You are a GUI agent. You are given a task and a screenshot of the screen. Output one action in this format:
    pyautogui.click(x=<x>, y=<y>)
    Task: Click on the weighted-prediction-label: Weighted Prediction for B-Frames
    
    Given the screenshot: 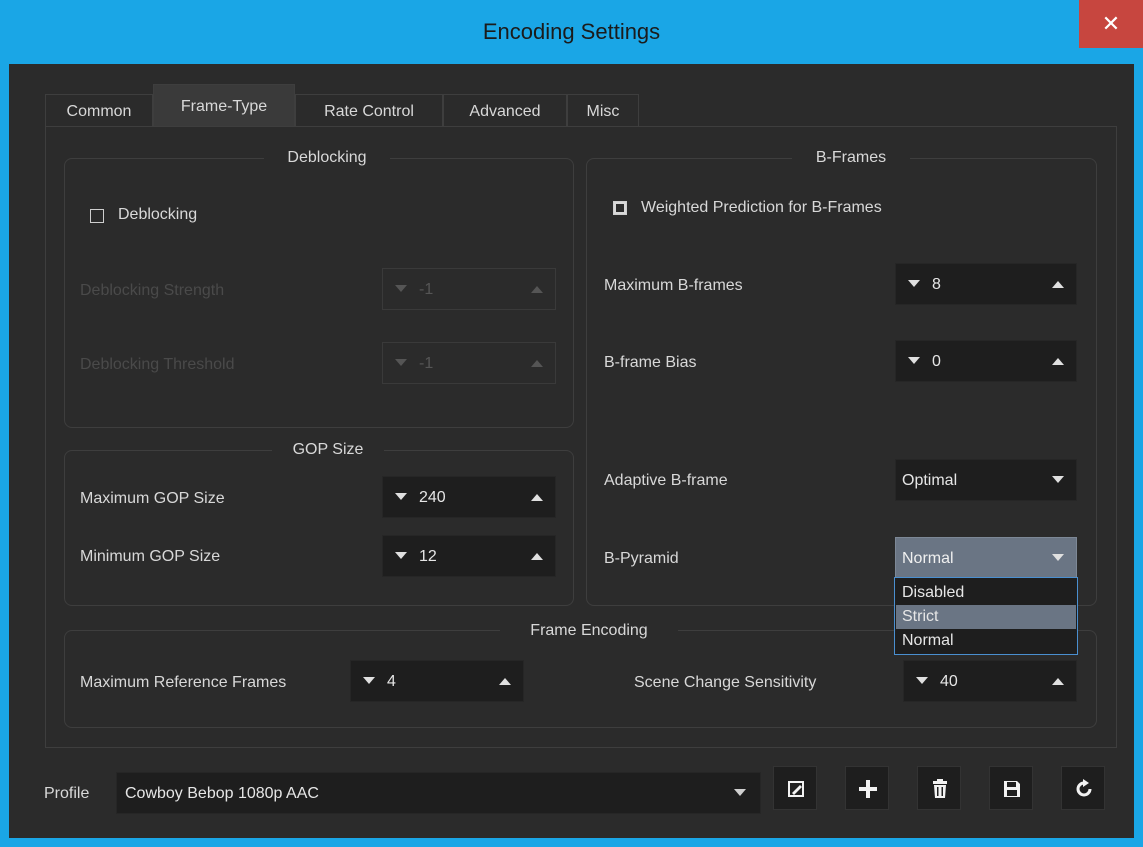 What is the action you would take?
    pyautogui.click(x=761, y=207)
    